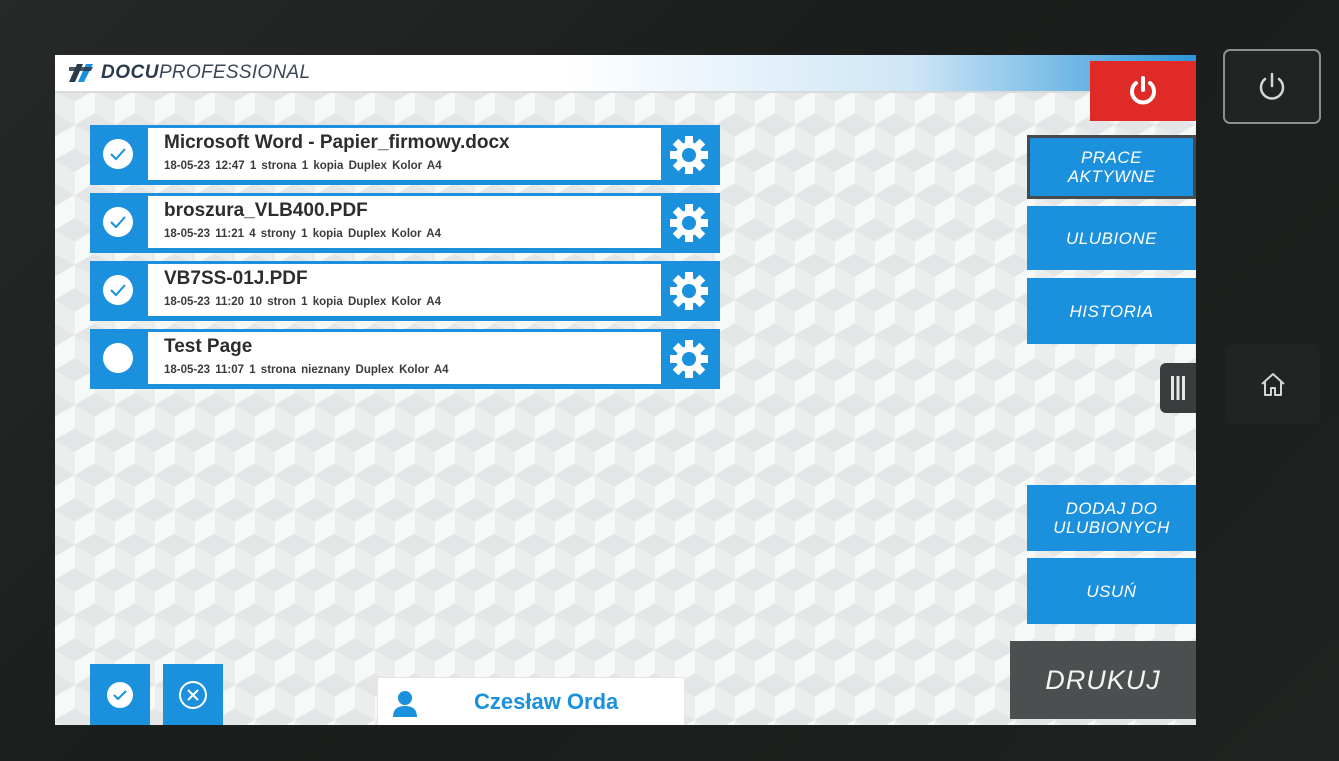  Describe the element at coordinates (337, 142) in the screenshot. I see `job-title: Microsoft Word - Papier_firmowy.docx` at that location.